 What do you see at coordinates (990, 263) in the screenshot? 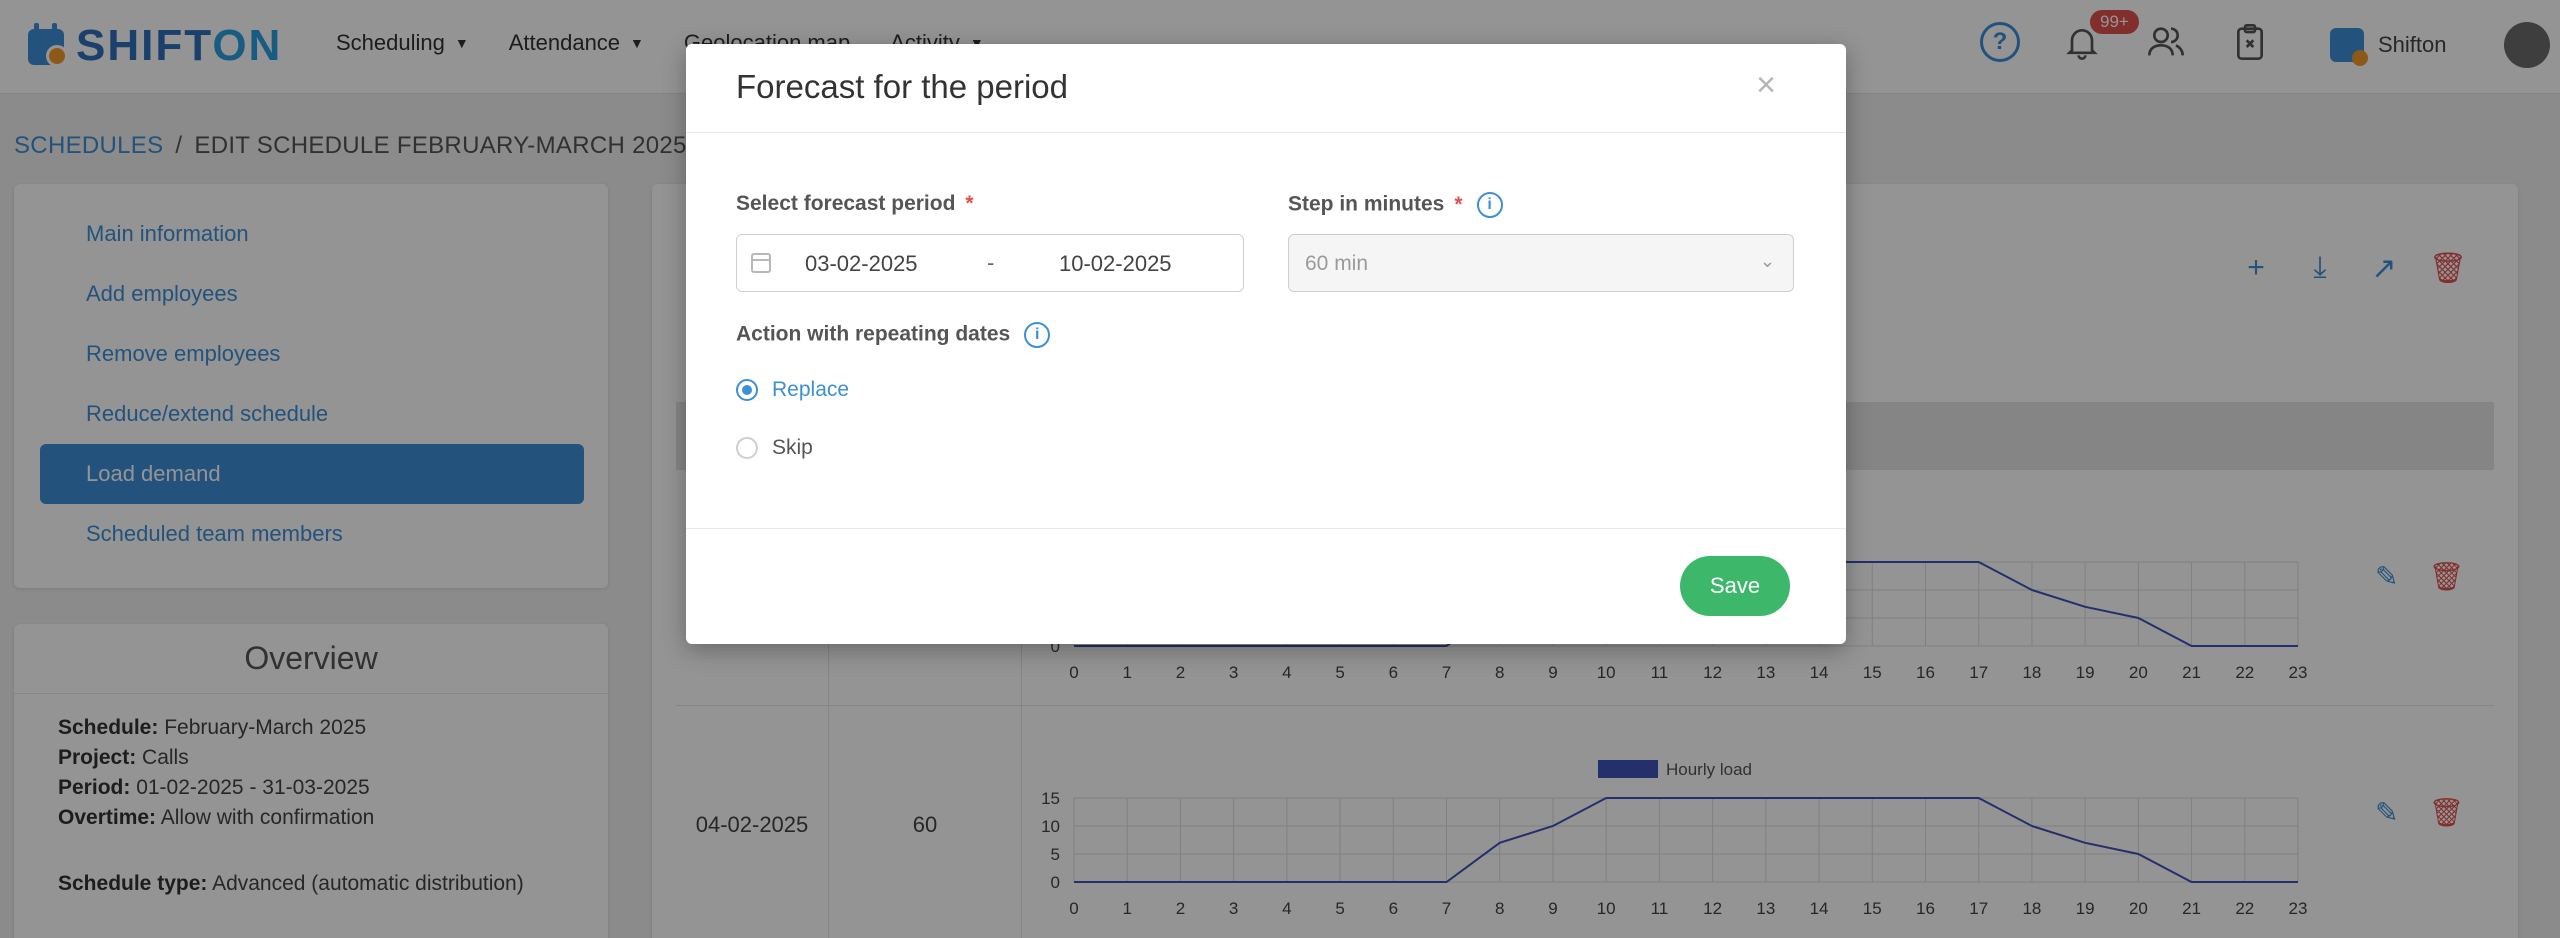
I see `forecast-period-picker: 03-02-2025 - 10-02-2025` at bounding box center [990, 263].